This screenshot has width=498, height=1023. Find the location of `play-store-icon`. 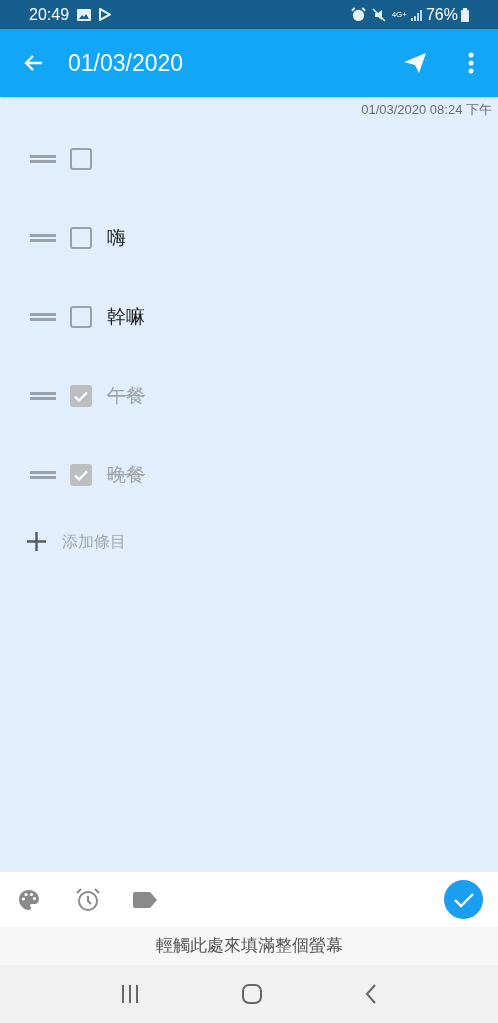

play-store-icon is located at coordinates (105, 14).